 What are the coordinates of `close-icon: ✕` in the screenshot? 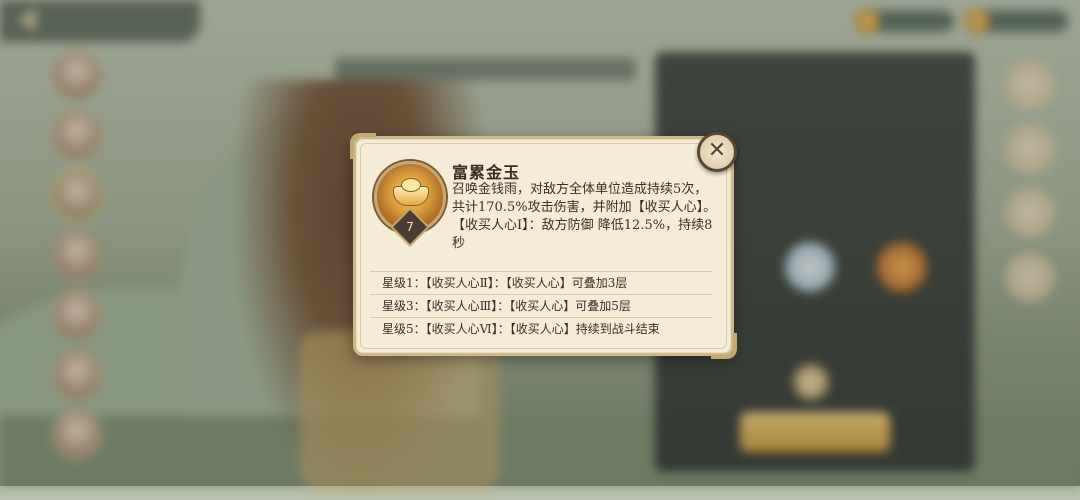 It's located at (717, 152).